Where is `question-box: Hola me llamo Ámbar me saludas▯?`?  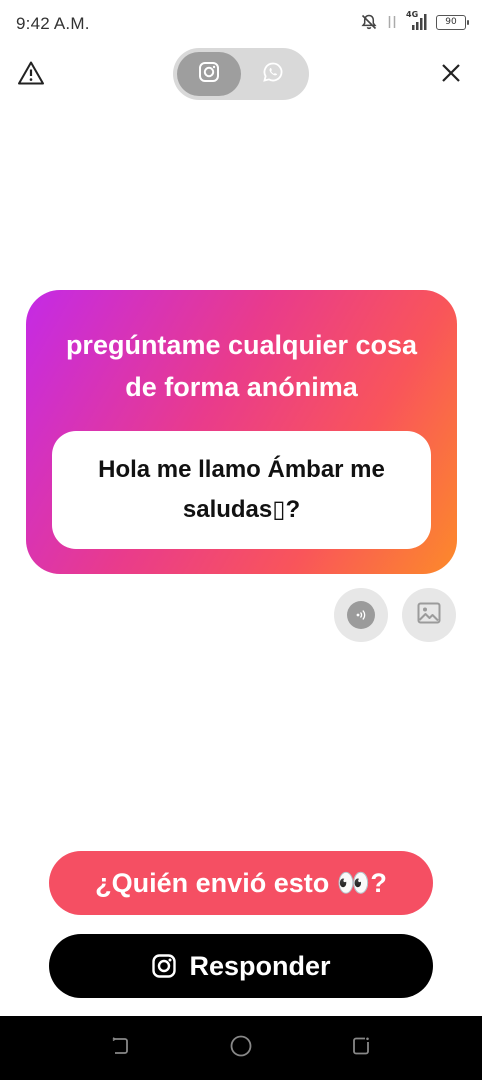 question-box: Hola me llamo Ámbar me saludas▯? is located at coordinates (241, 490).